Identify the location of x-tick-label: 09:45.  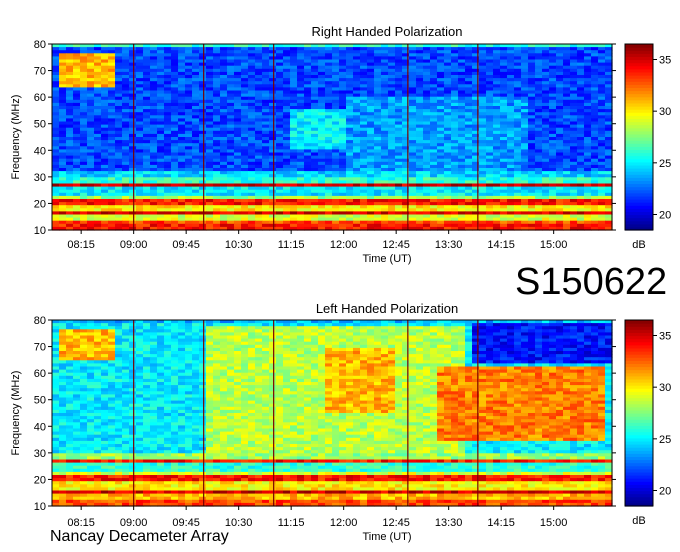
(186, 245).